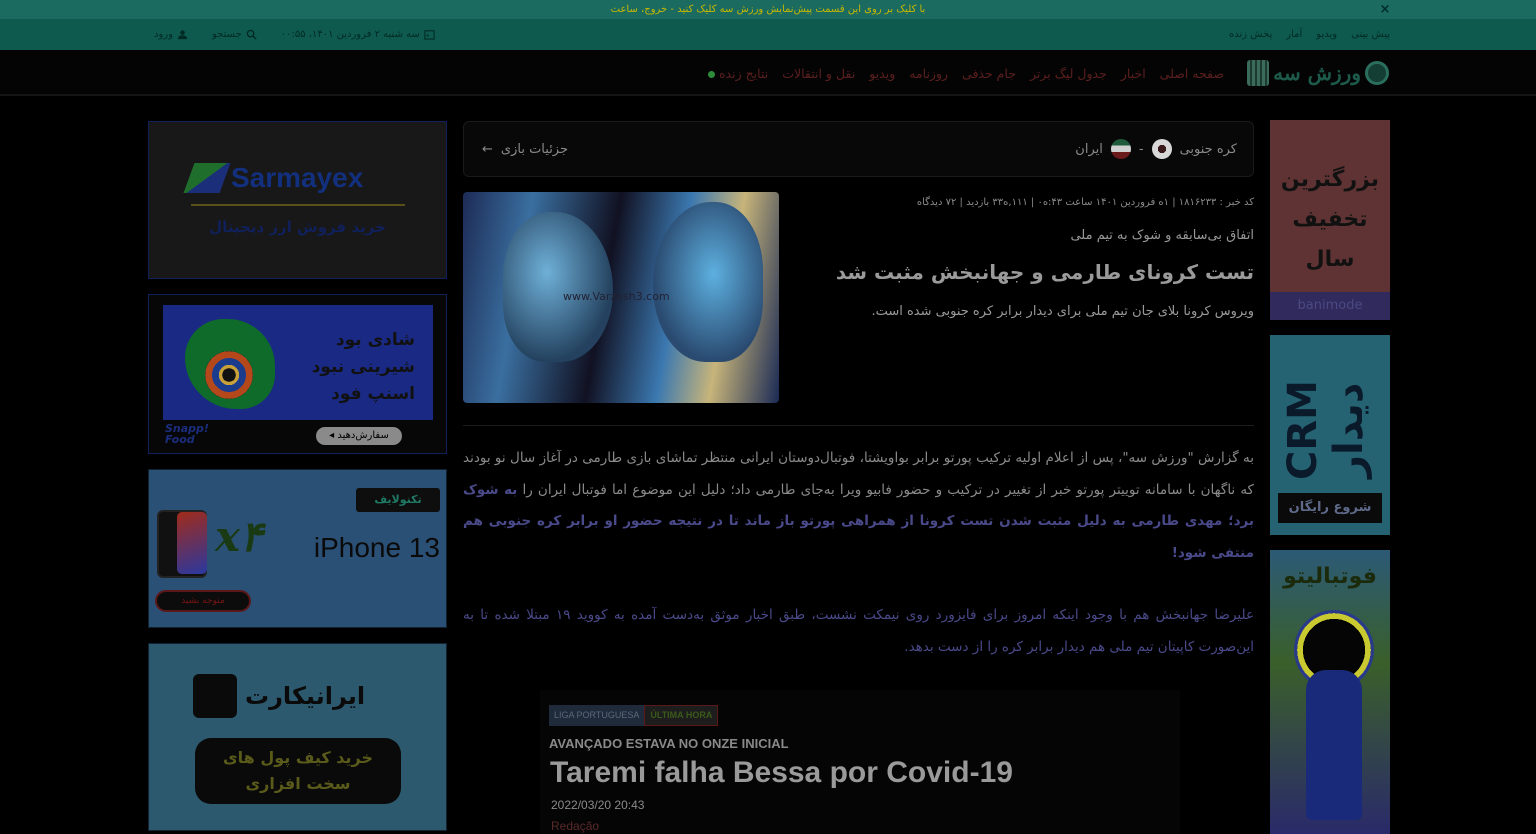  I want to click on top-link-video: ویدیو, so click(1326, 34).